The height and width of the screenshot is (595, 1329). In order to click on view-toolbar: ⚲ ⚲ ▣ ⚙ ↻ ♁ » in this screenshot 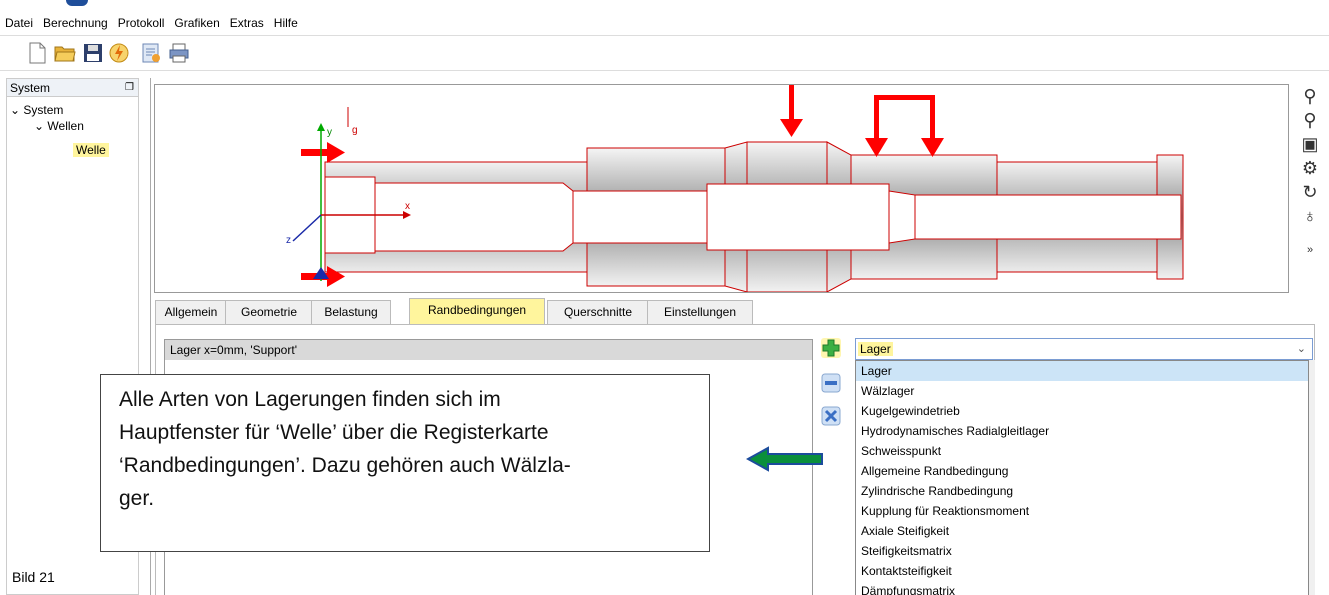, I will do `click(1310, 194)`.